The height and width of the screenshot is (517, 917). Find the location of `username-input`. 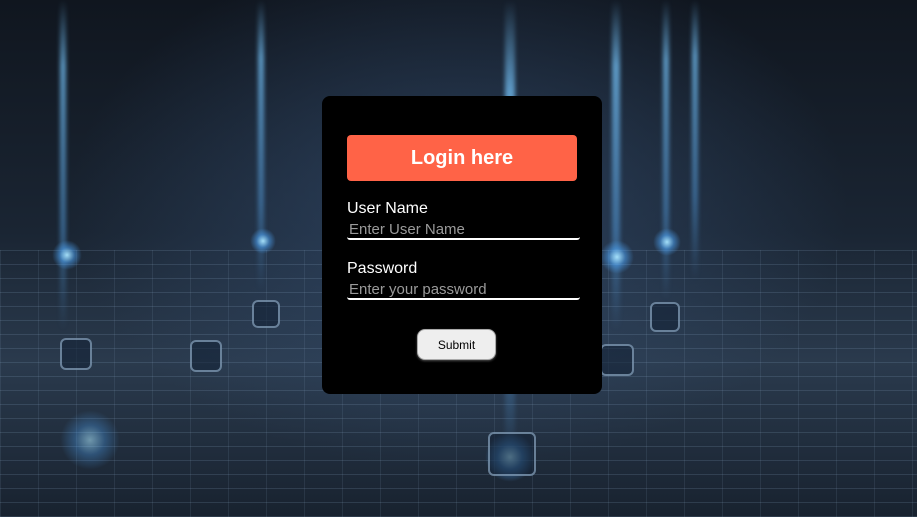

username-input is located at coordinates (463, 230).